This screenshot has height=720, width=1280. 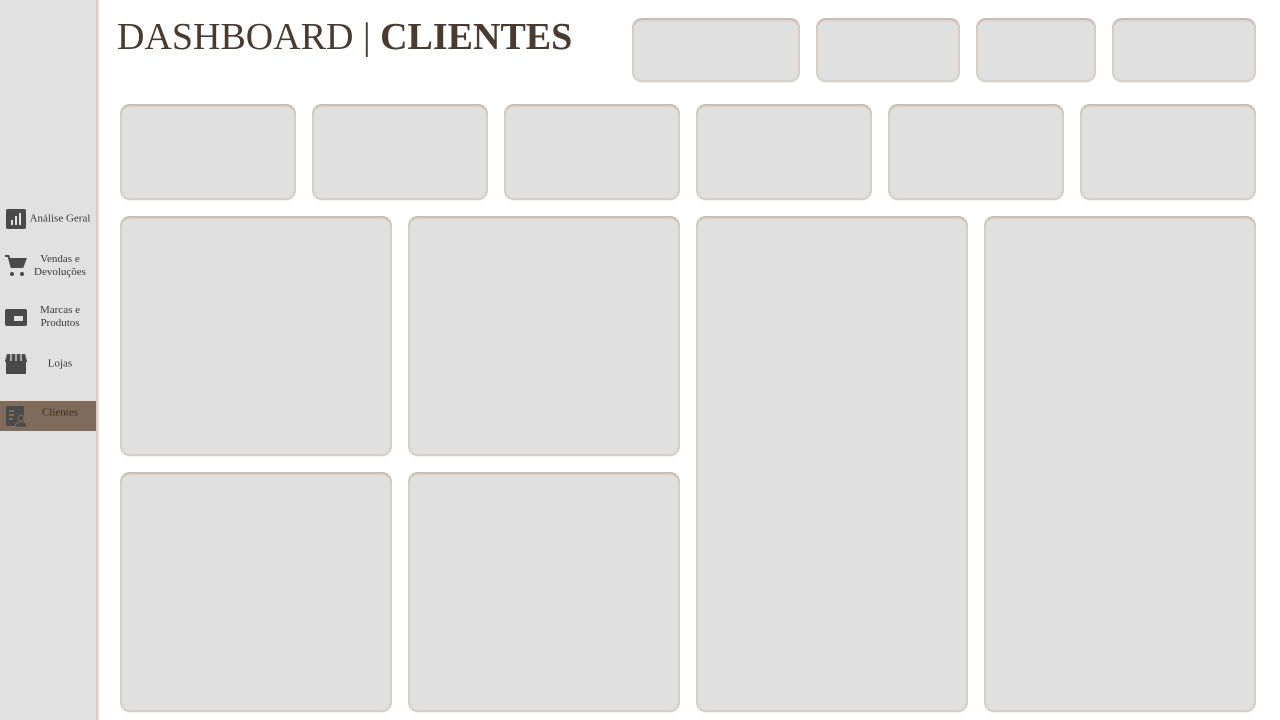 What do you see at coordinates (60, 218) in the screenshot?
I see `nav-label-analise-geral: Análise Geral` at bounding box center [60, 218].